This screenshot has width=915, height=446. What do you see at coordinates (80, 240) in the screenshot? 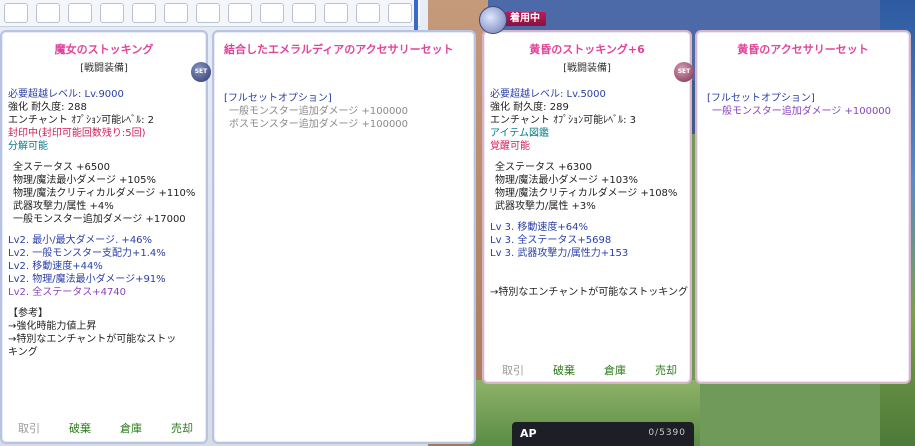
I see `item-option-line: Lv2. 最小/最大ダメージ. +46%` at bounding box center [80, 240].